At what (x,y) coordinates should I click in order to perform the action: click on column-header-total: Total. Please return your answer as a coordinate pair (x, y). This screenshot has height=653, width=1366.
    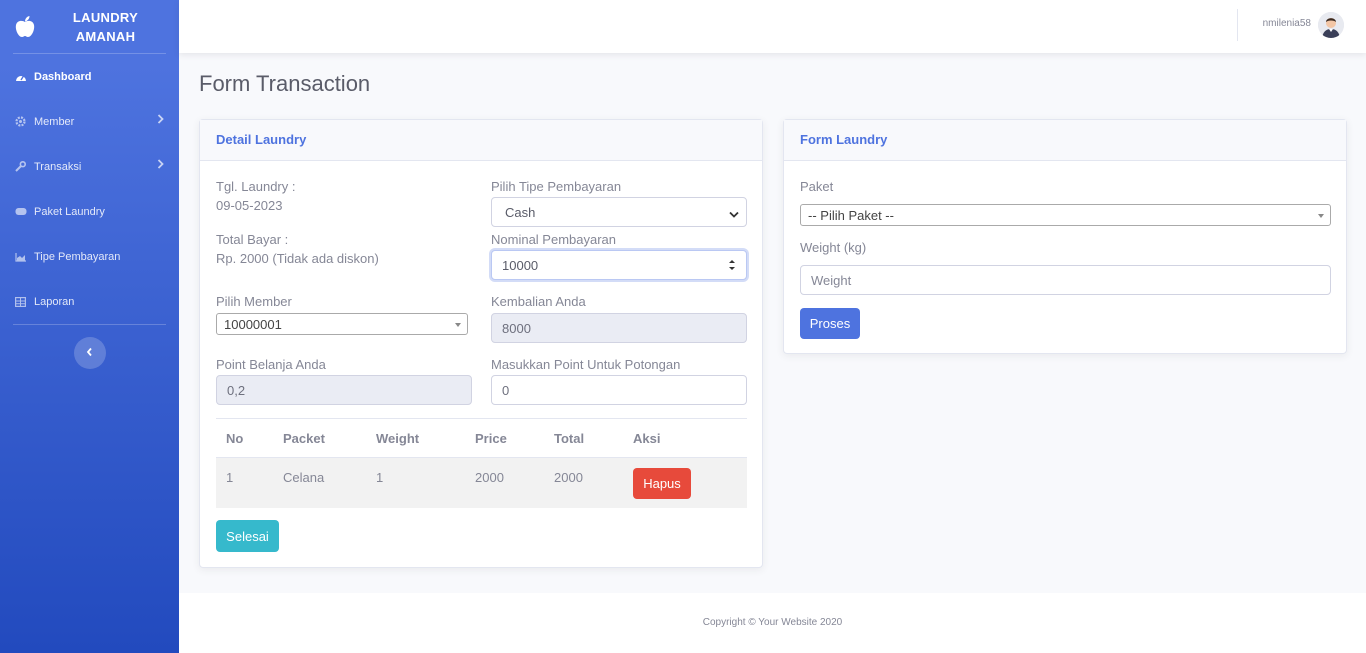
    Looking at the image, I should click on (583, 438).